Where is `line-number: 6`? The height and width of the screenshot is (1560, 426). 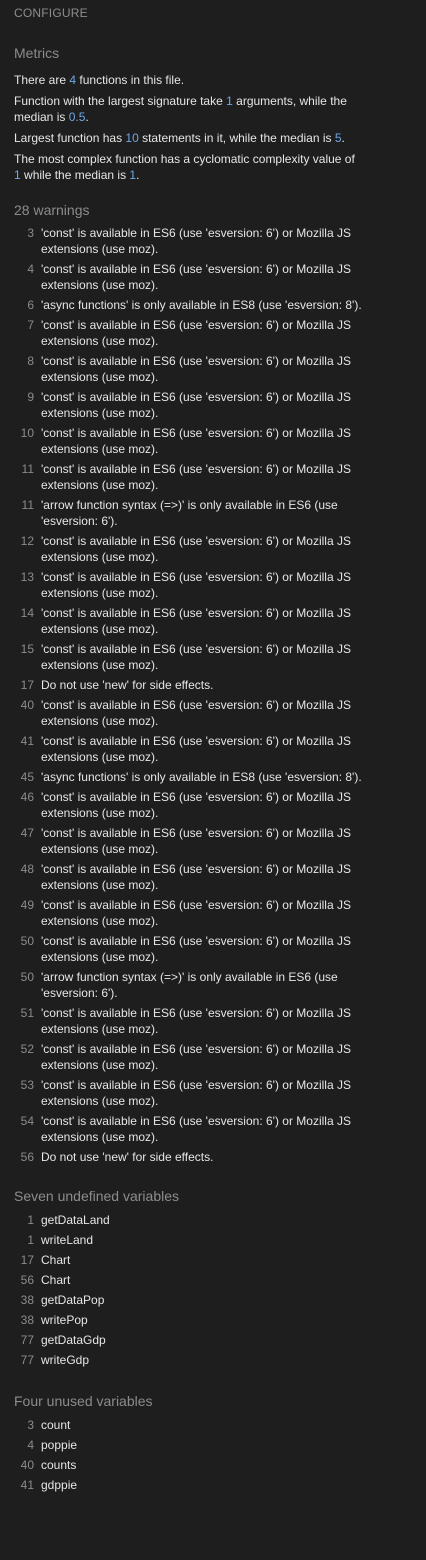
line-number: 6 is located at coordinates (30, 305).